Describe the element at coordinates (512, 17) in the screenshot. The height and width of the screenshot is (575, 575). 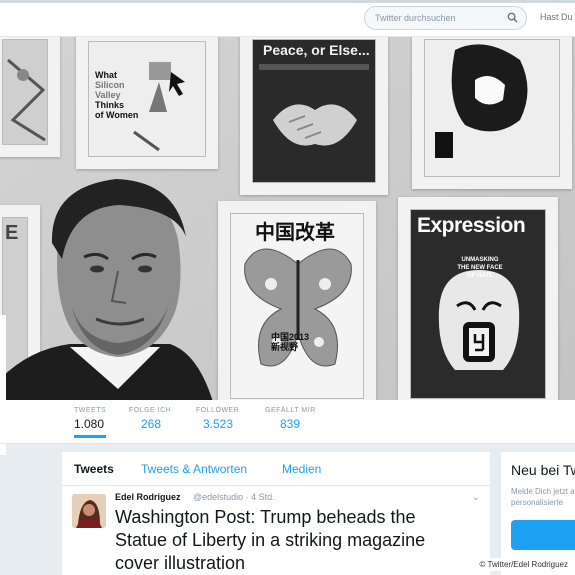
I see `search-icon` at that location.